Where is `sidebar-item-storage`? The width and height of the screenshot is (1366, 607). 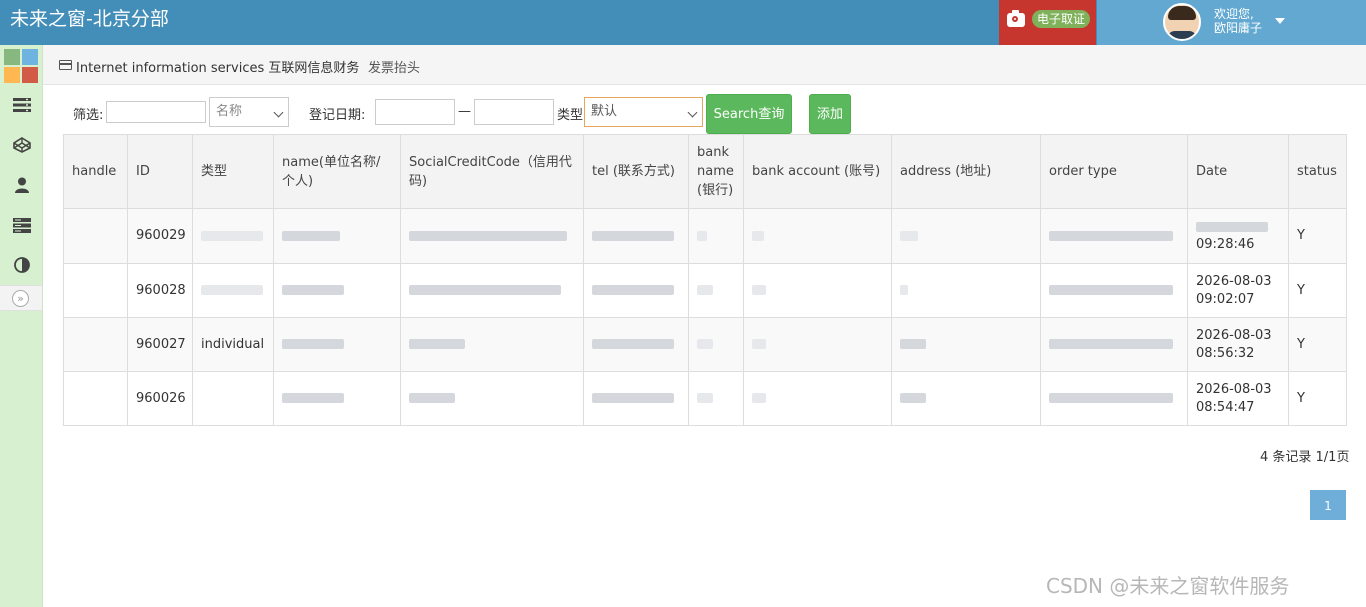 sidebar-item-storage is located at coordinates (21, 225).